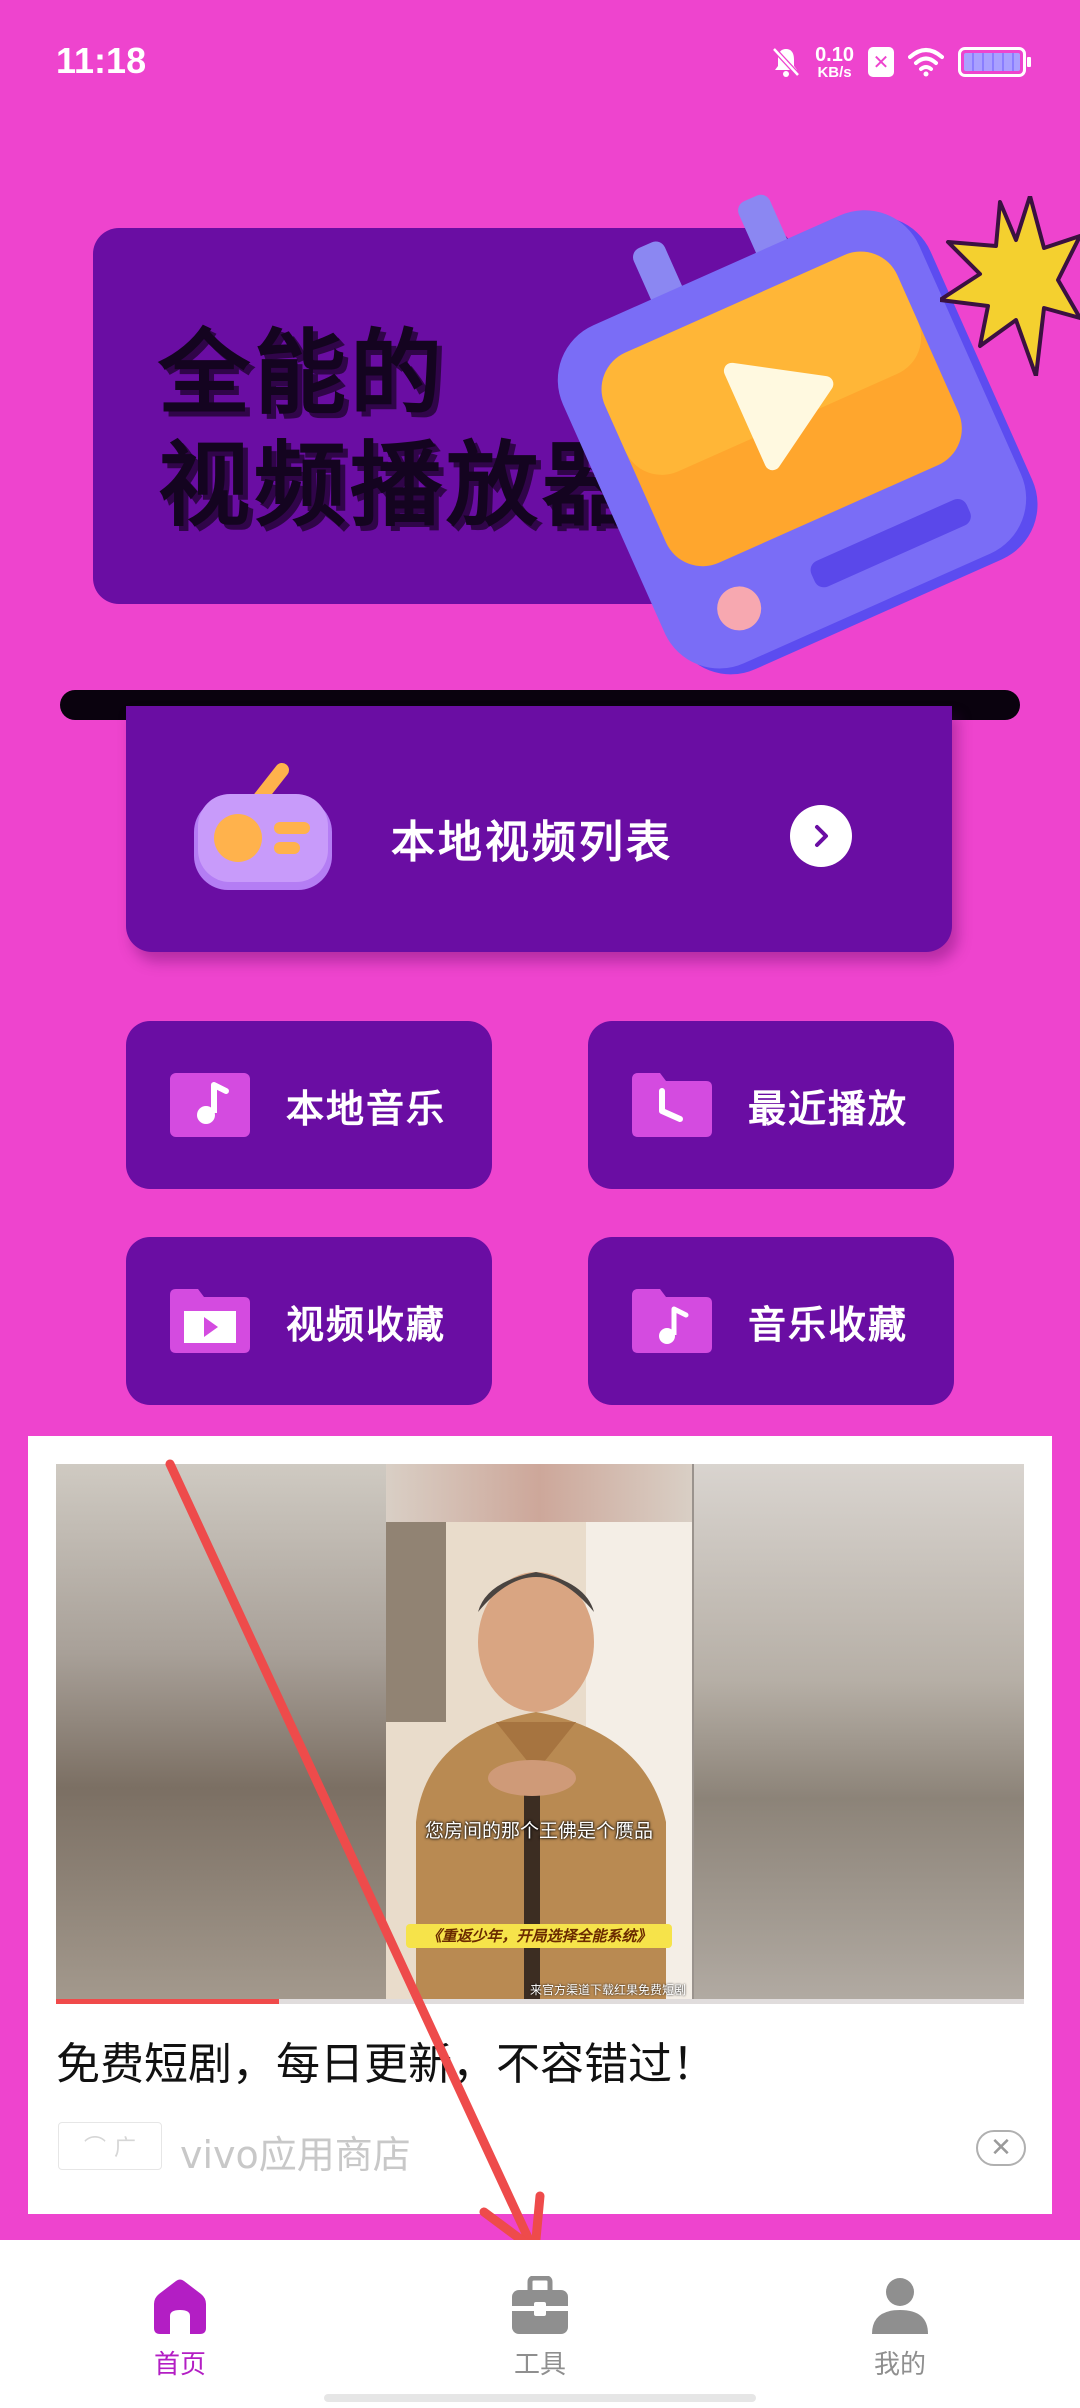  Describe the element at coordinates (786, 62) in the screenshot. I see `bell-muted-icon` at that location.